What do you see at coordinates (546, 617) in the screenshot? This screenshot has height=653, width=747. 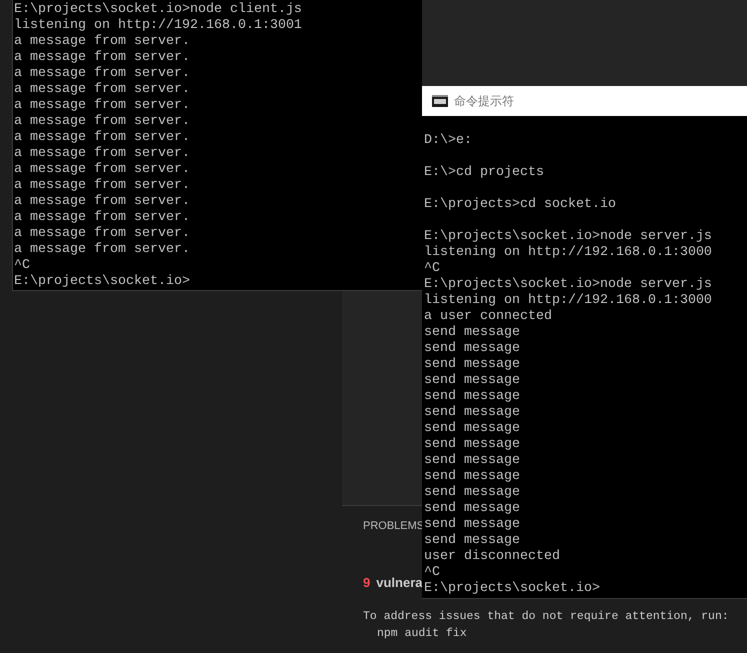 I see `output-line: To address issues that do not require attention, run:` at bounding box center [546, 617].